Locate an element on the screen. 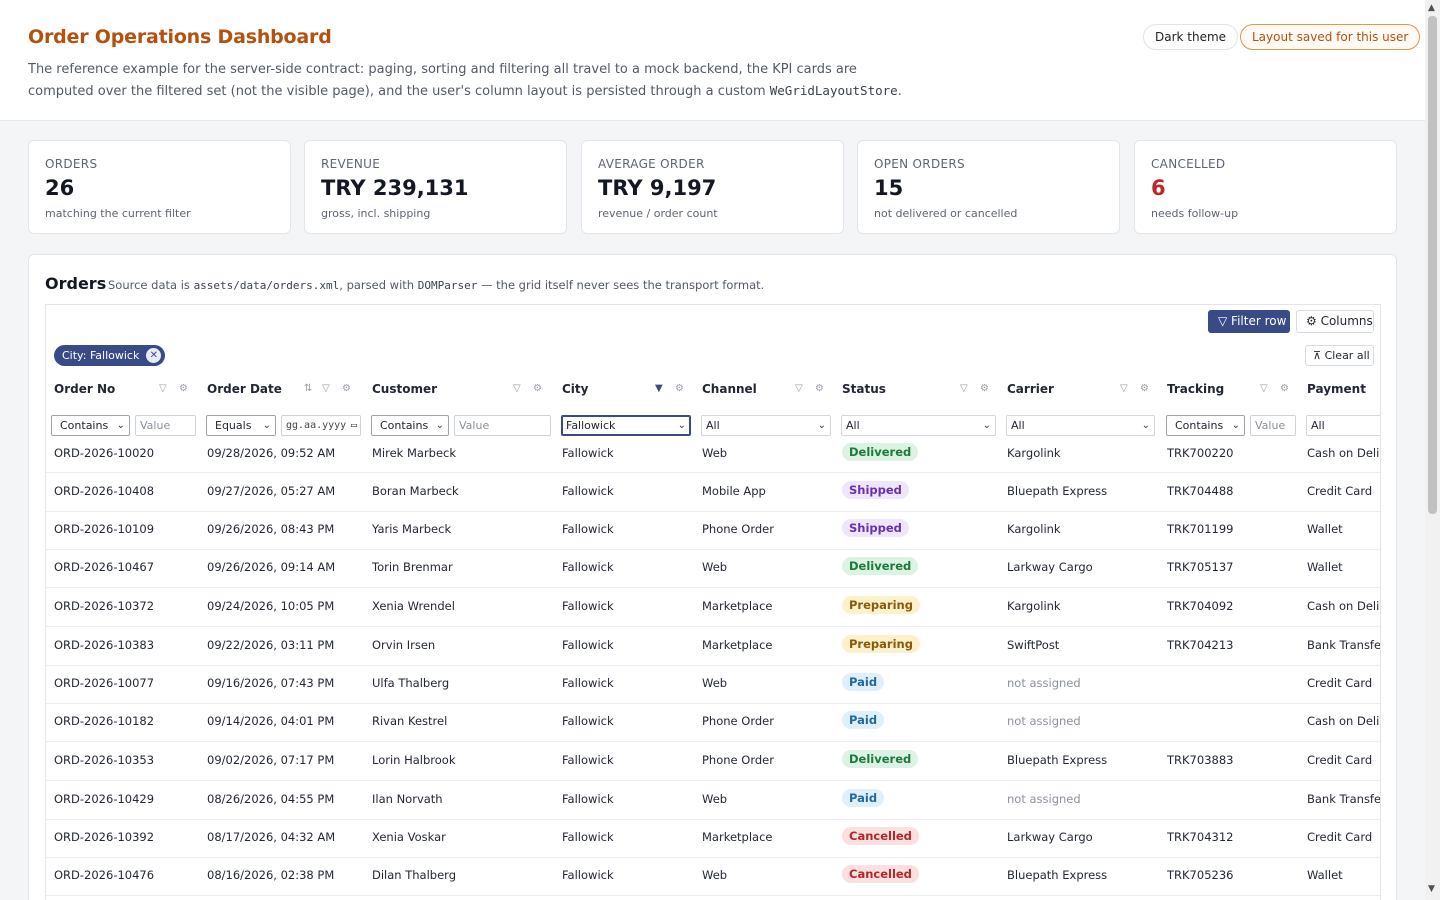 The width and height of the screenshot is (1440, 900). sort-icon: ⇅ is located at coordinates (308, 389).